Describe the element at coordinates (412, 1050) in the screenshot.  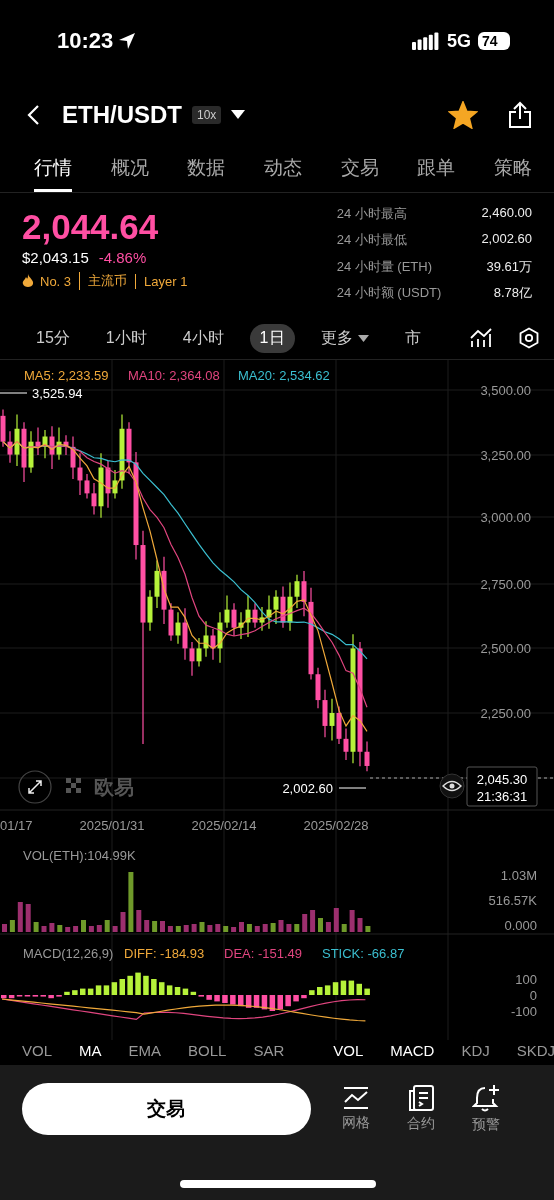
I see `indicator-tab: MACD` at that location.